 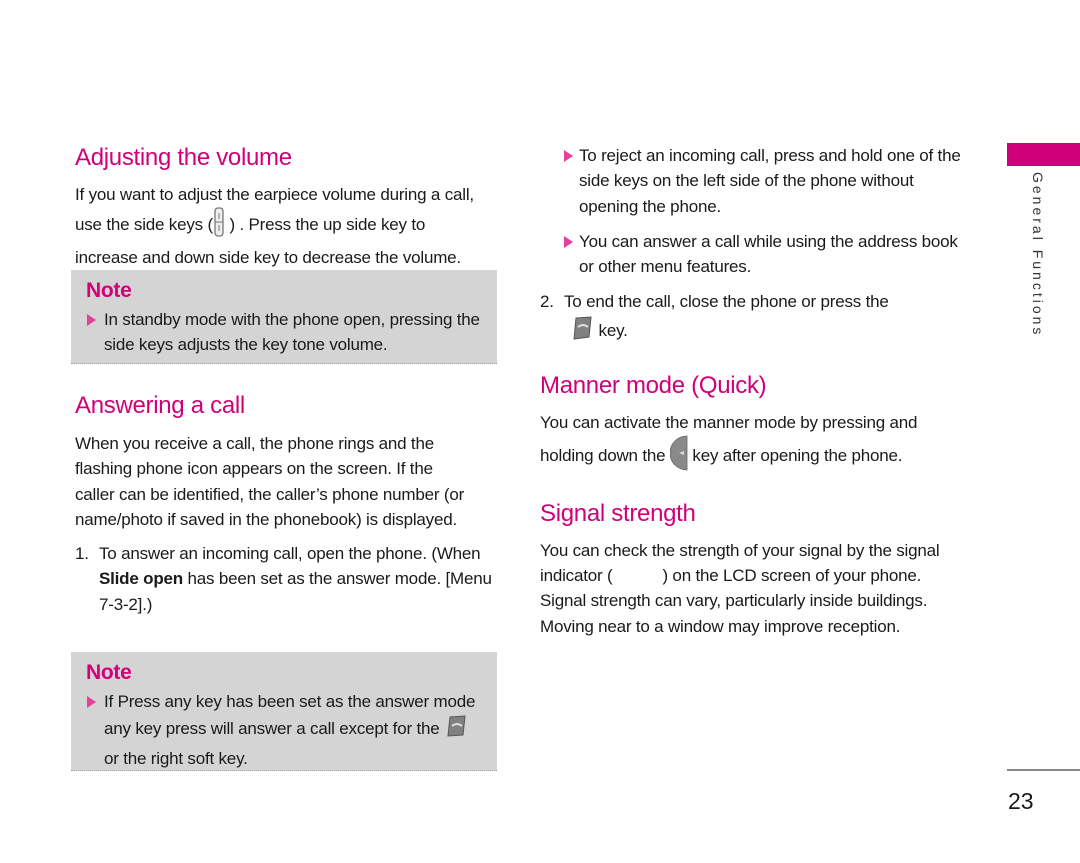 I want to click on heading-manner-mode: Manner mode (Quick), so click(x=653, y=386).